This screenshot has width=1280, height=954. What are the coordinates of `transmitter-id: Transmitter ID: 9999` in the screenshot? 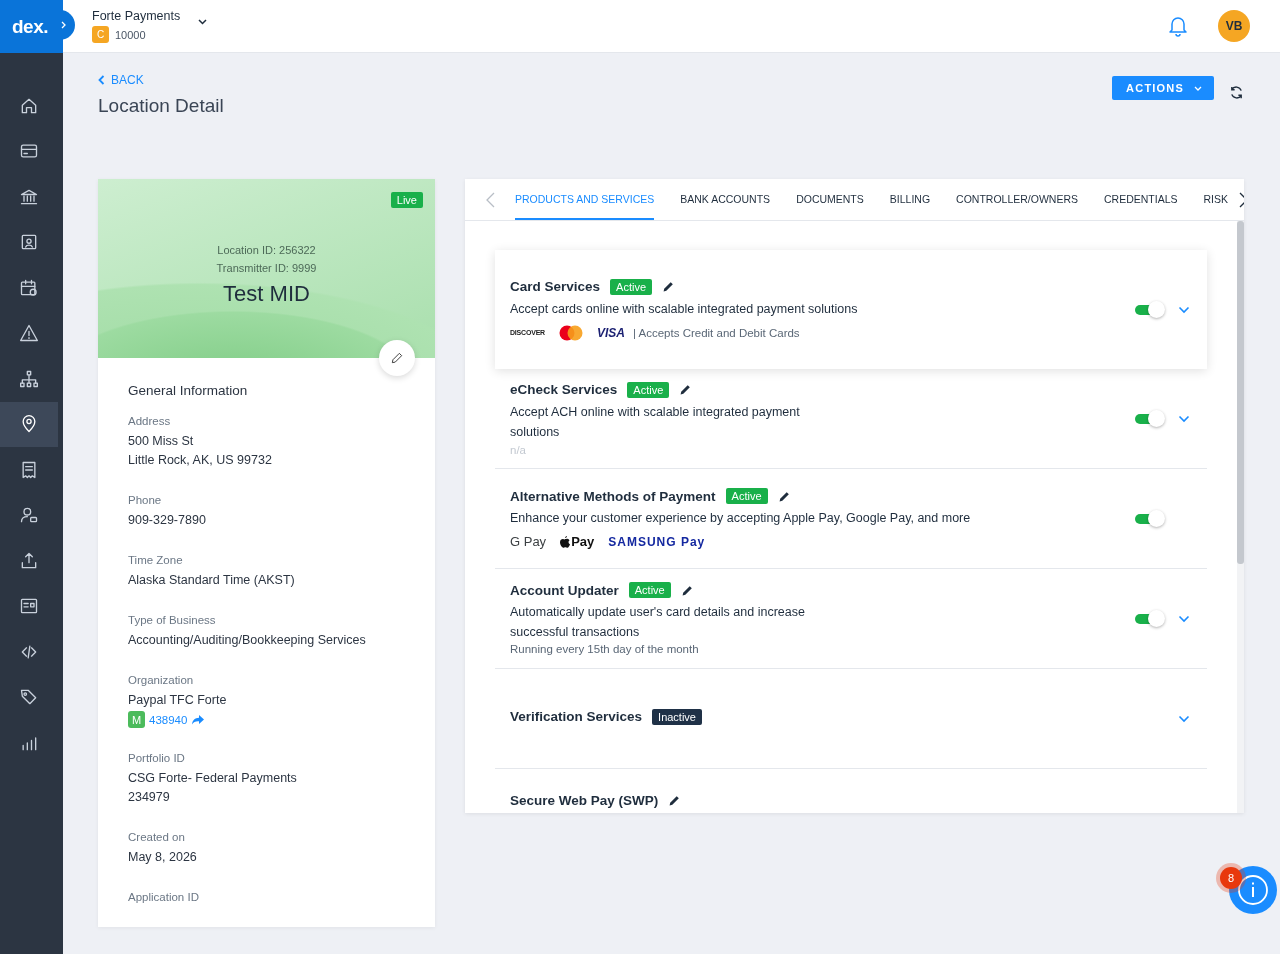 It's located at (266, 268).